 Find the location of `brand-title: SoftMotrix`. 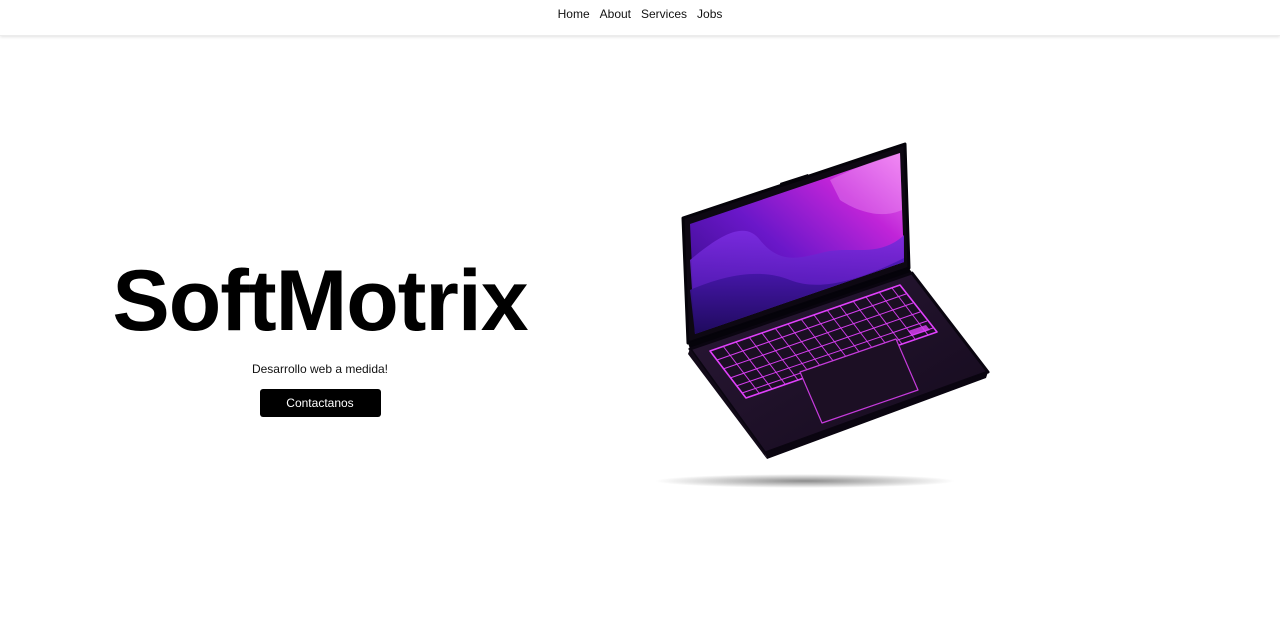

brand-title: SoftMotrix is located at coordinates (320, 301).